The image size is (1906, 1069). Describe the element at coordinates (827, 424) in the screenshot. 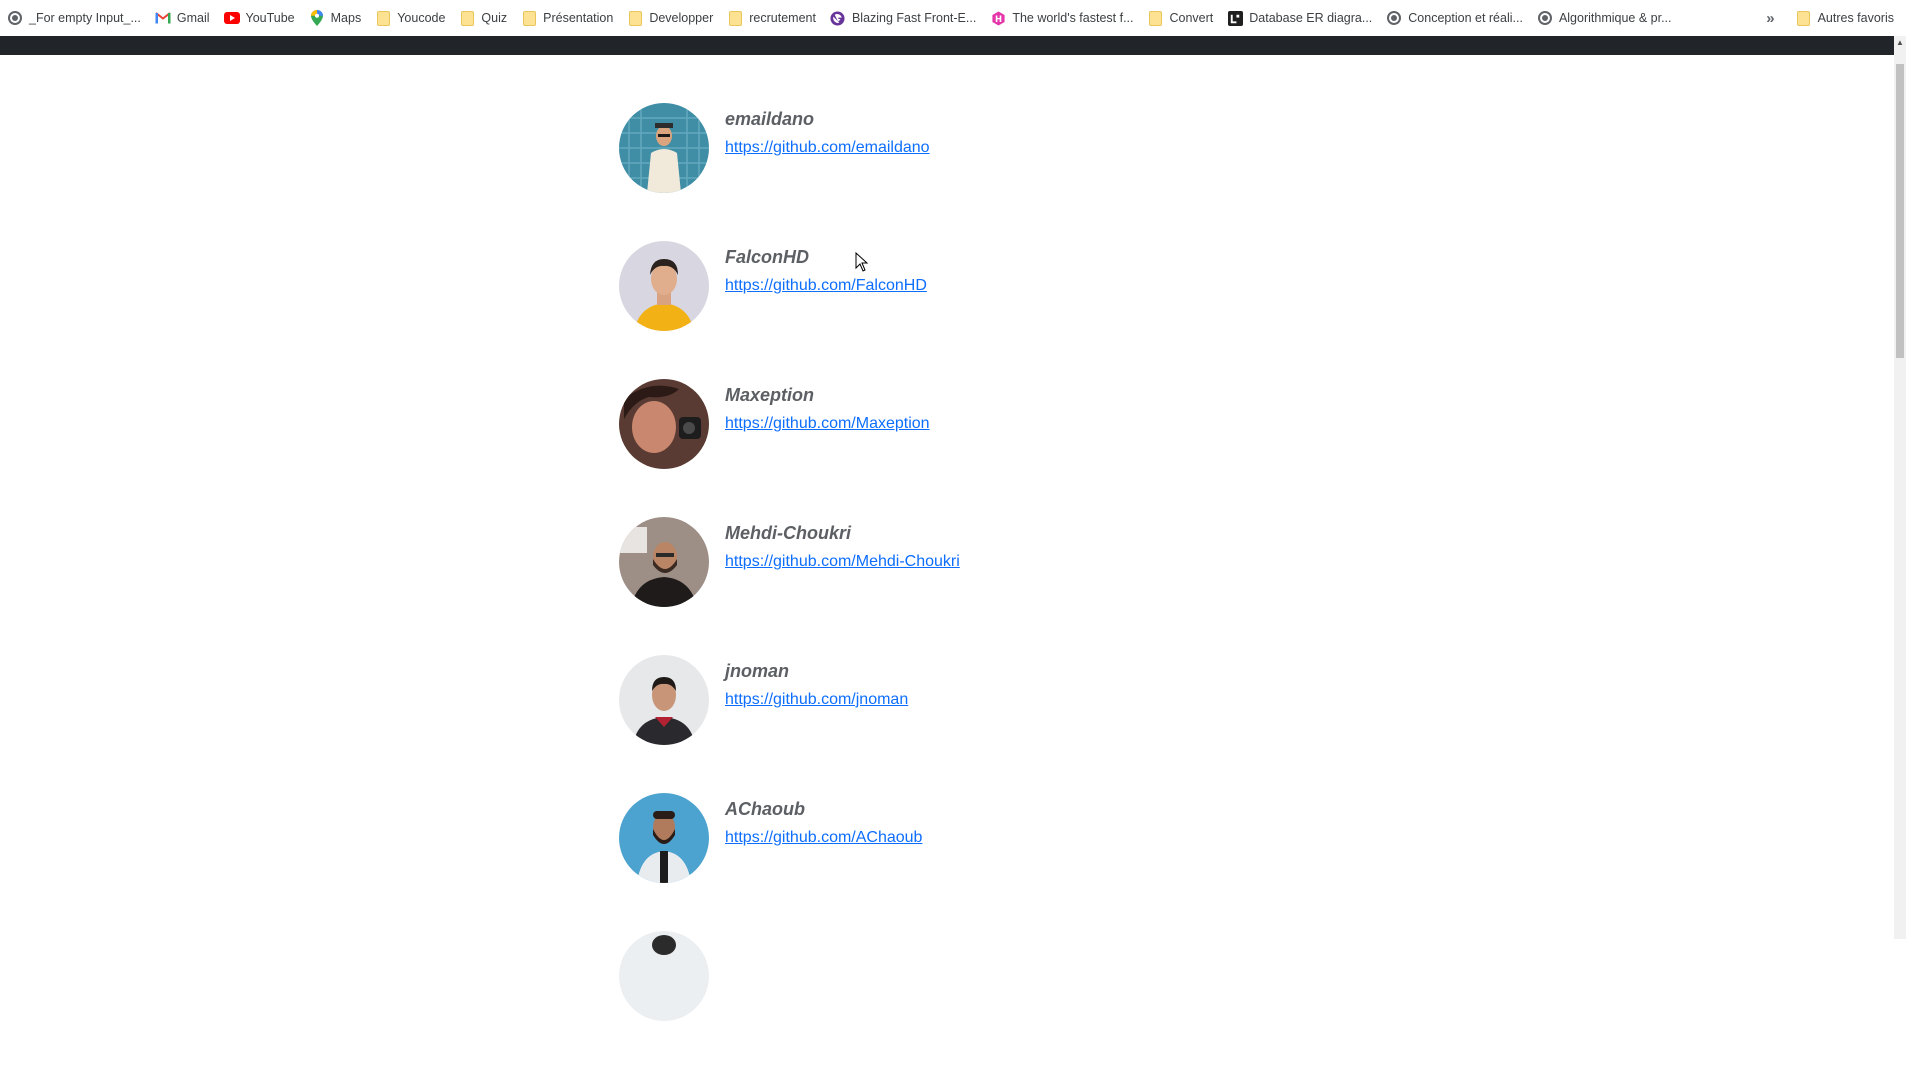

I see `contributor-github-link: https://github.com/Maxeption` at that location.